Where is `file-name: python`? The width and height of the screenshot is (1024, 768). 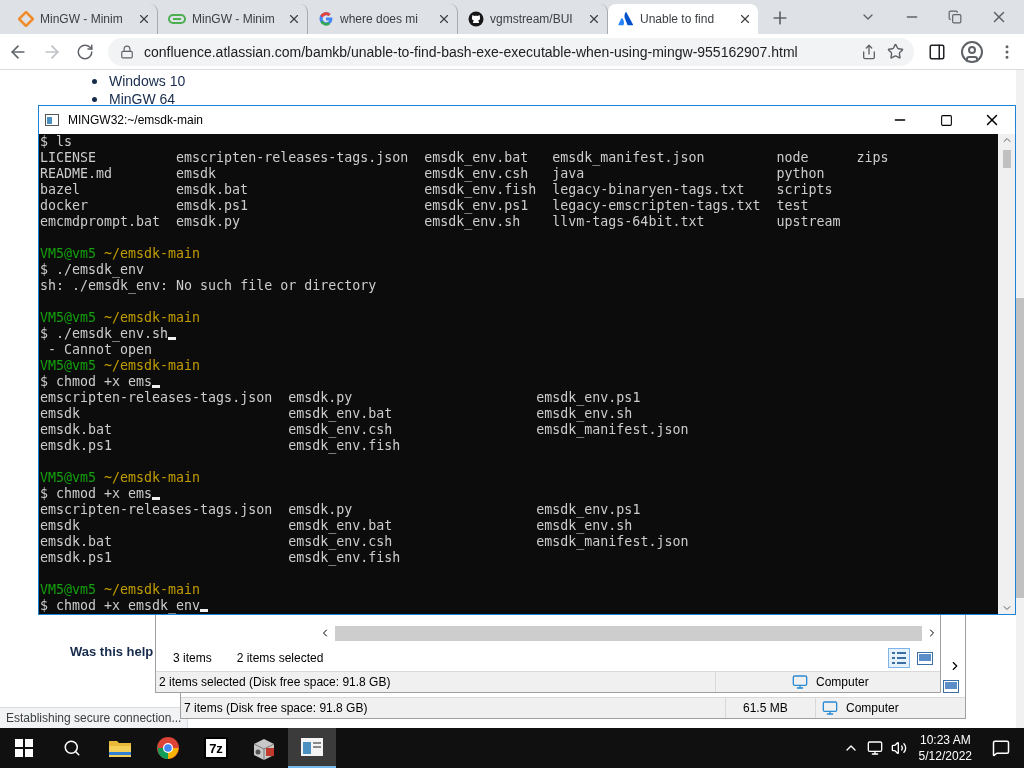
file-name: python is located at coordinates (800, 174).